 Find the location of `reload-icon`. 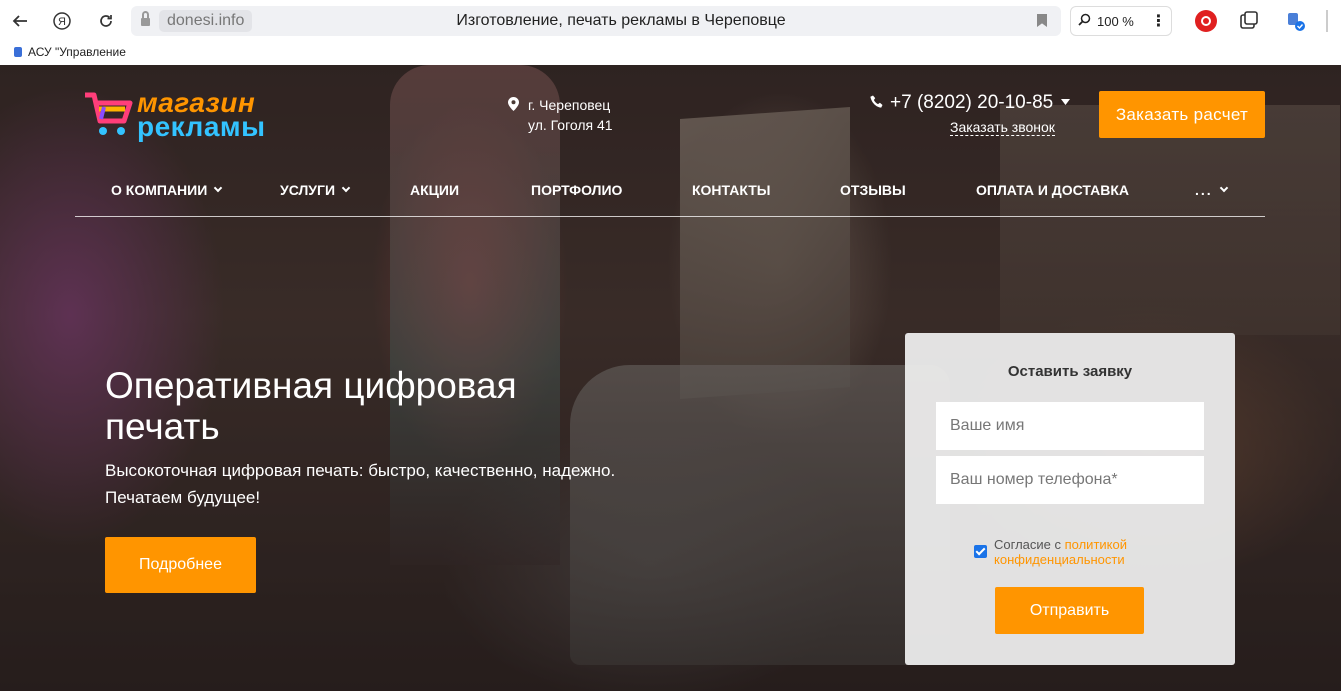

reload-icon is located at coordinates (106, 21).